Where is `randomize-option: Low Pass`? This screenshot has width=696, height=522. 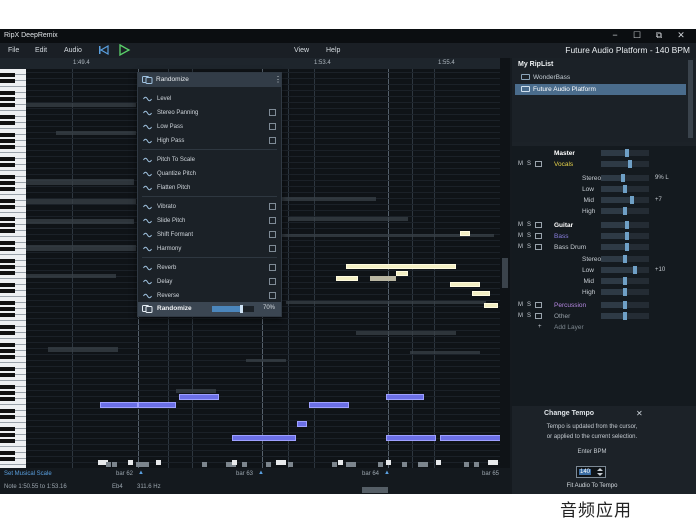 randomize-option: Low Pass is located at coordinates (209, 127).